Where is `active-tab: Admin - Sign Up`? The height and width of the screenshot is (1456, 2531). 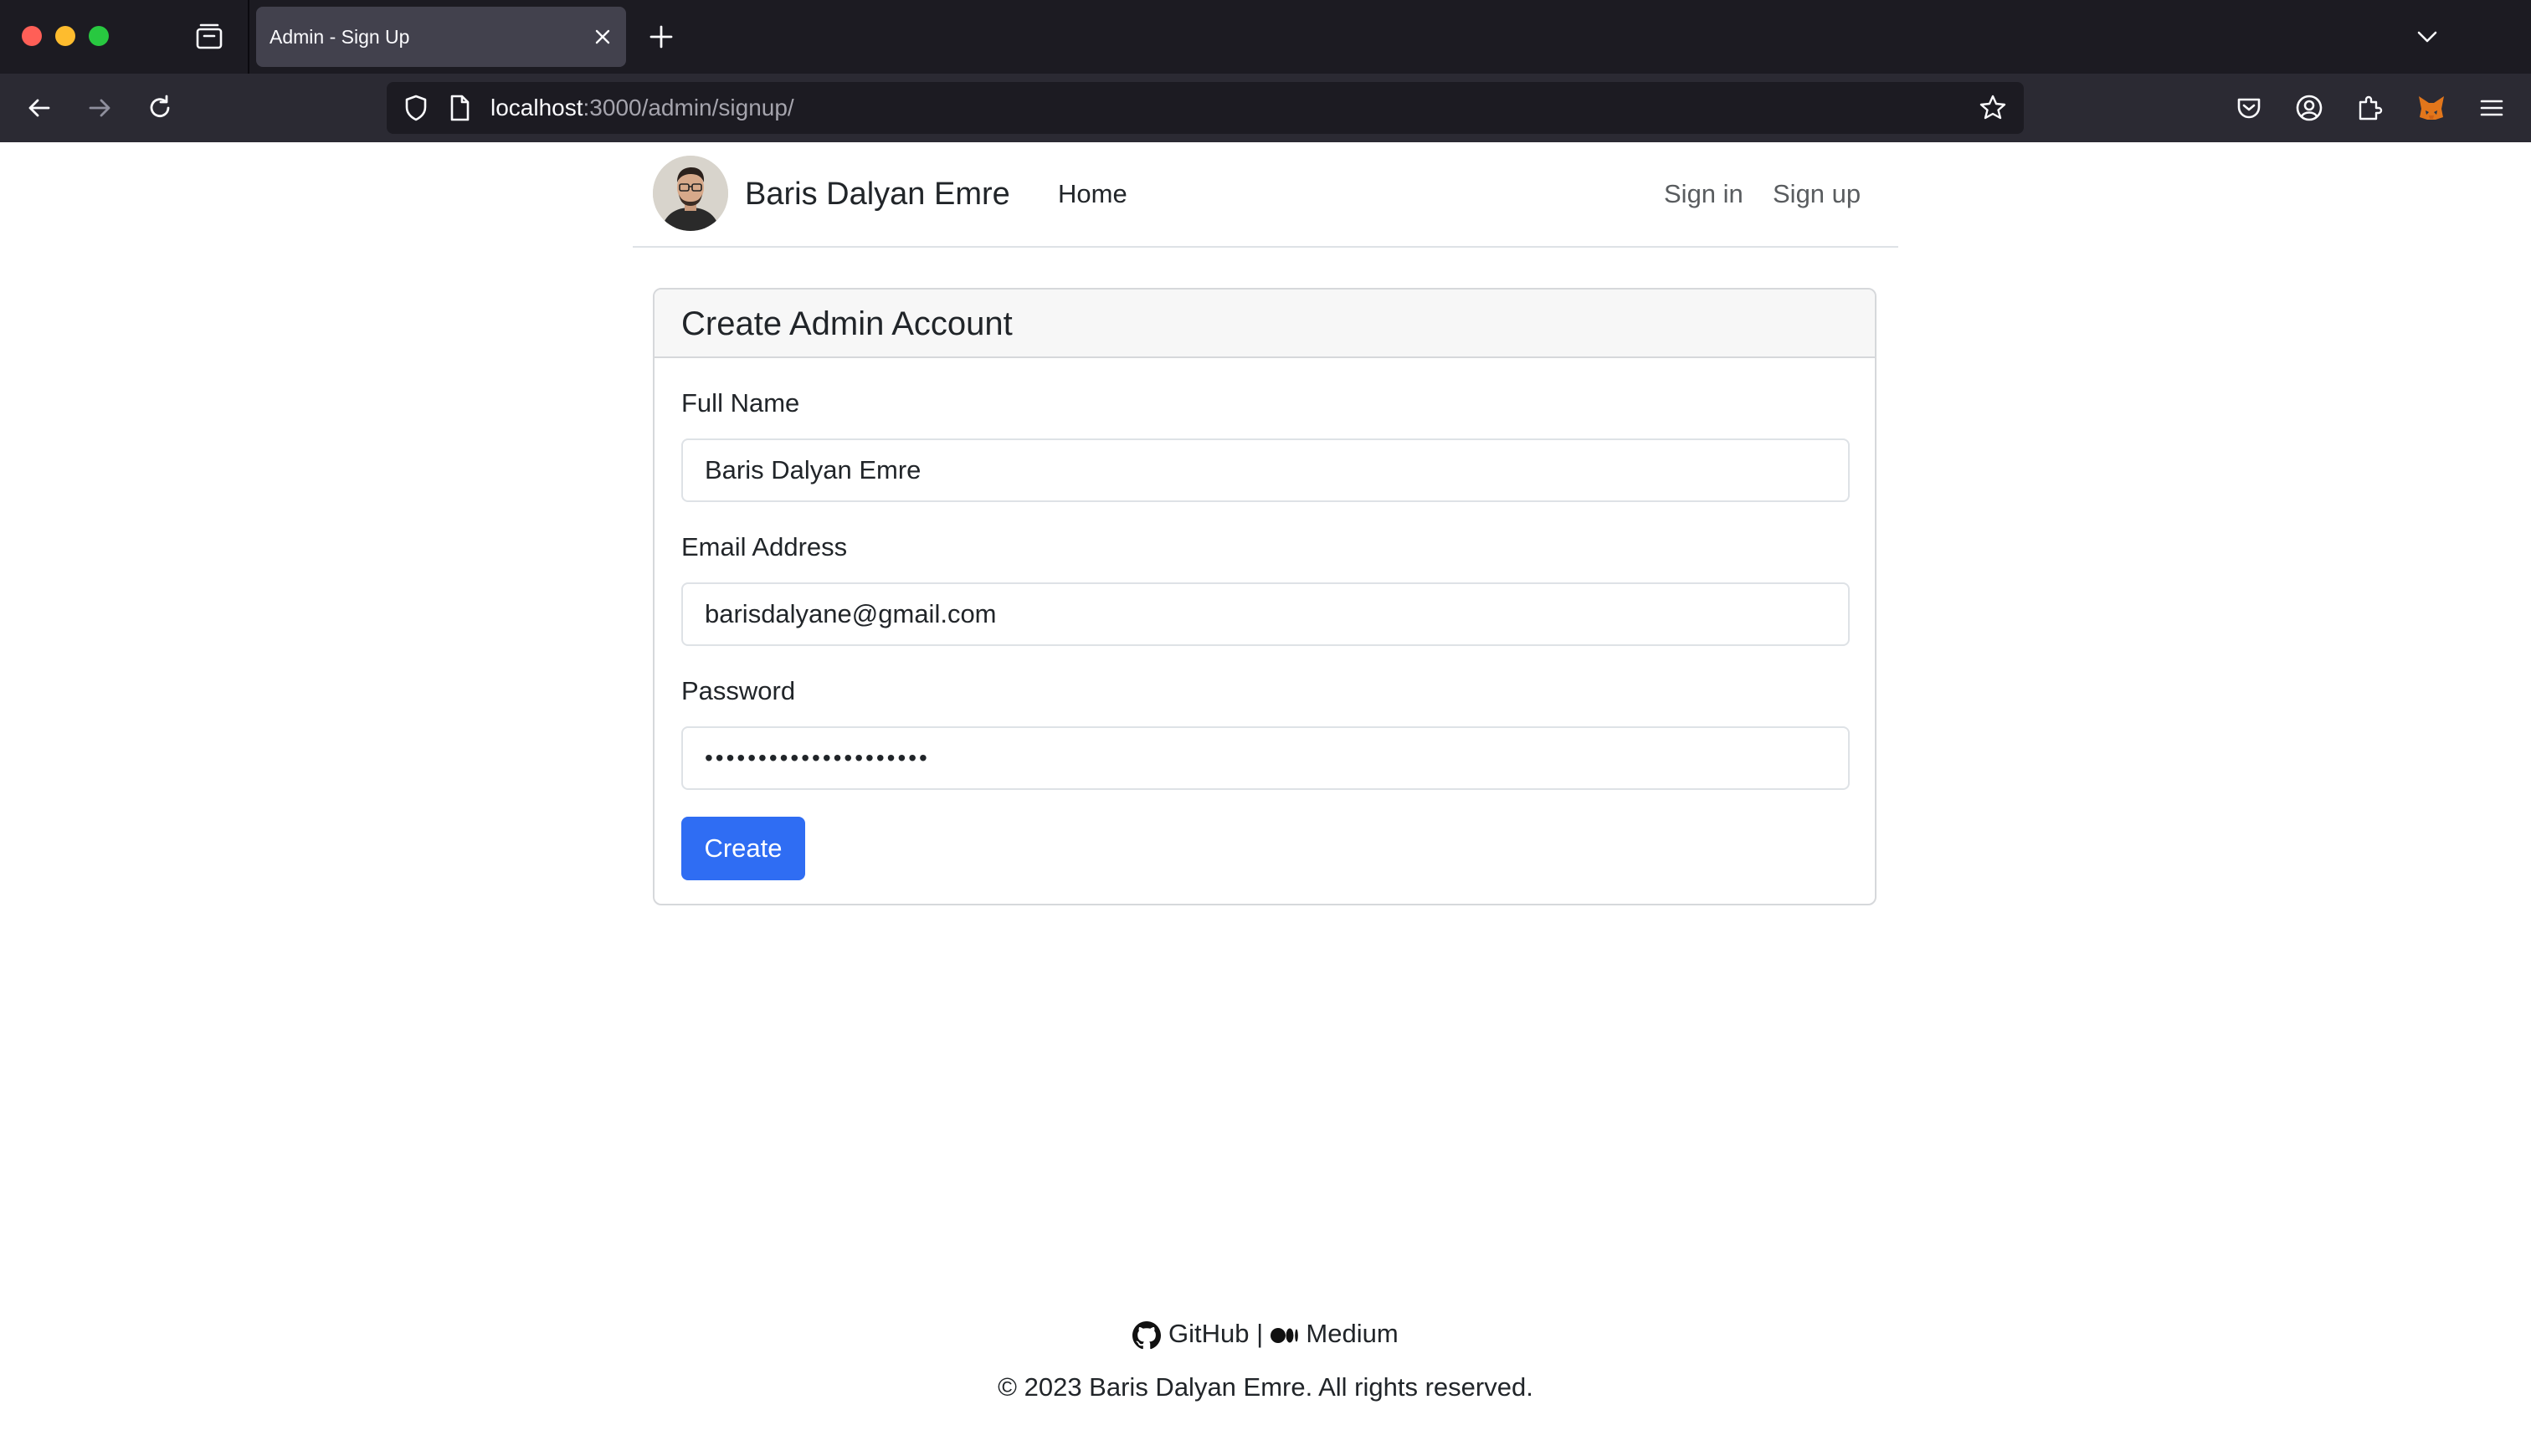
active-tab: Admin - Sign Up is located at coordinates (441, 37).